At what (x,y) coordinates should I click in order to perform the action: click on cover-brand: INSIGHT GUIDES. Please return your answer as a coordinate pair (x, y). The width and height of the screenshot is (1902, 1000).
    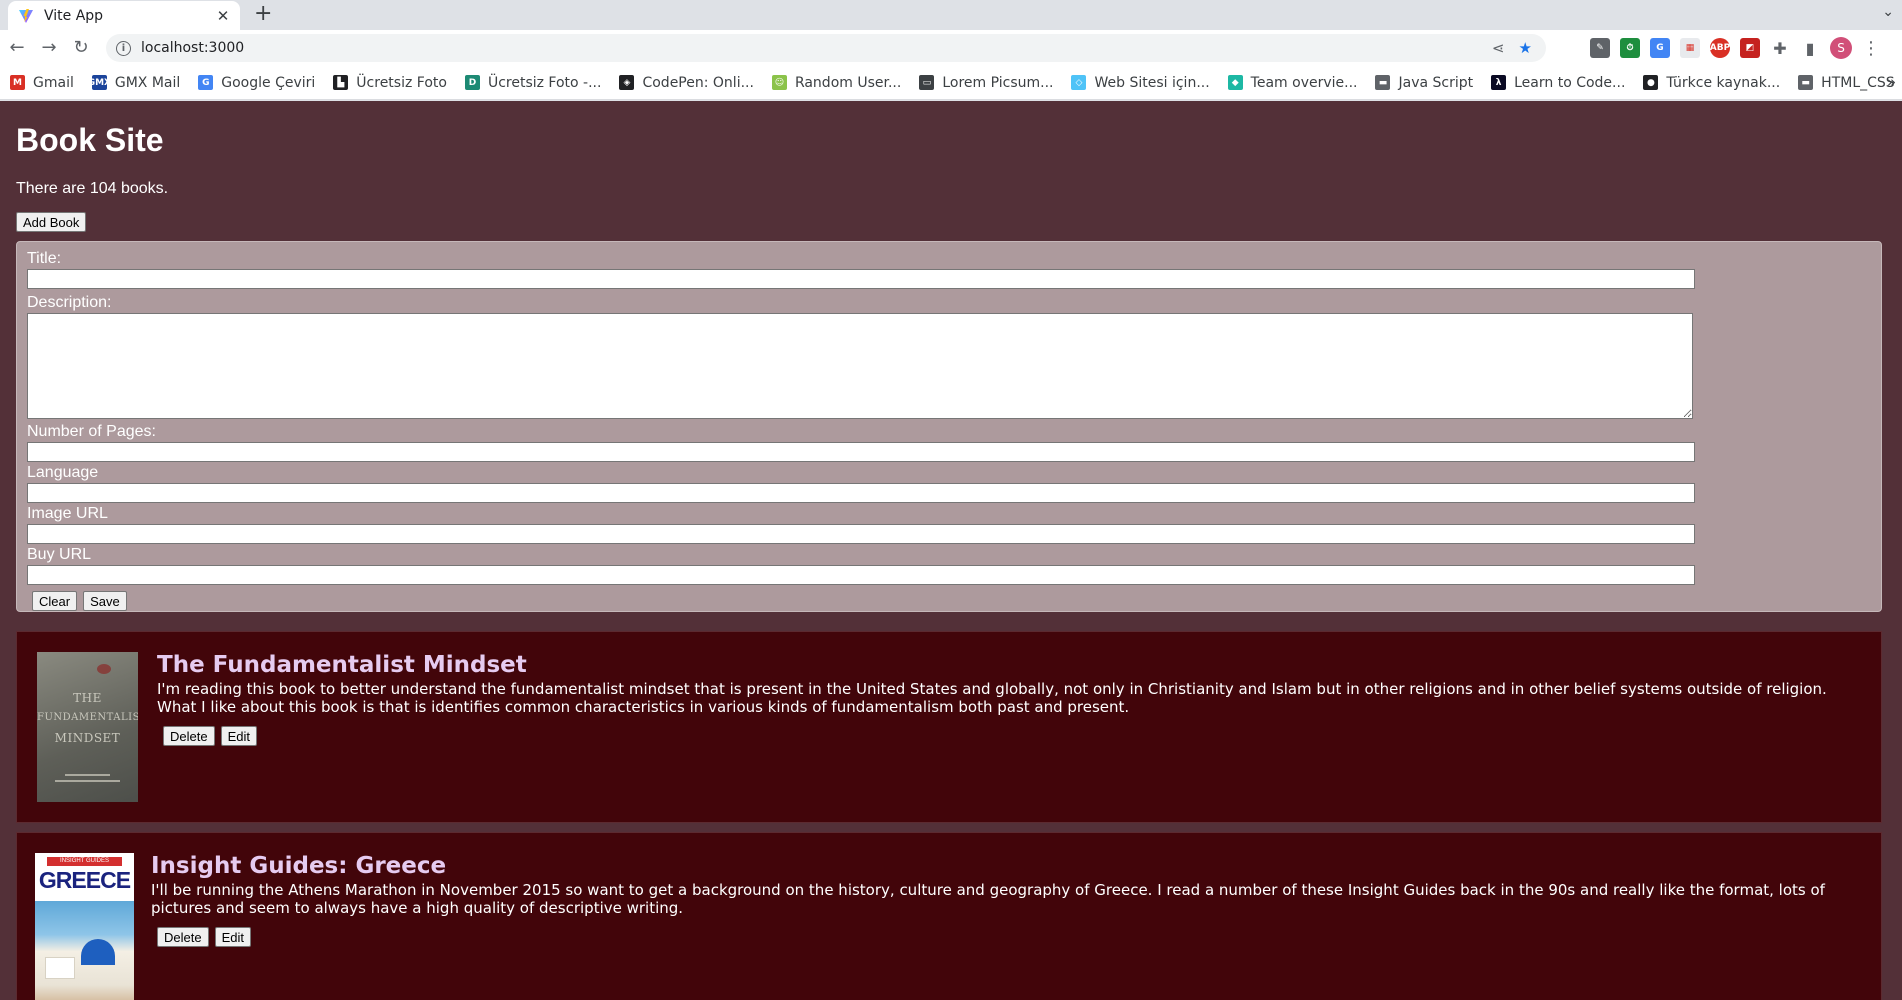
    Looking at the image, I should click on (84, 861).